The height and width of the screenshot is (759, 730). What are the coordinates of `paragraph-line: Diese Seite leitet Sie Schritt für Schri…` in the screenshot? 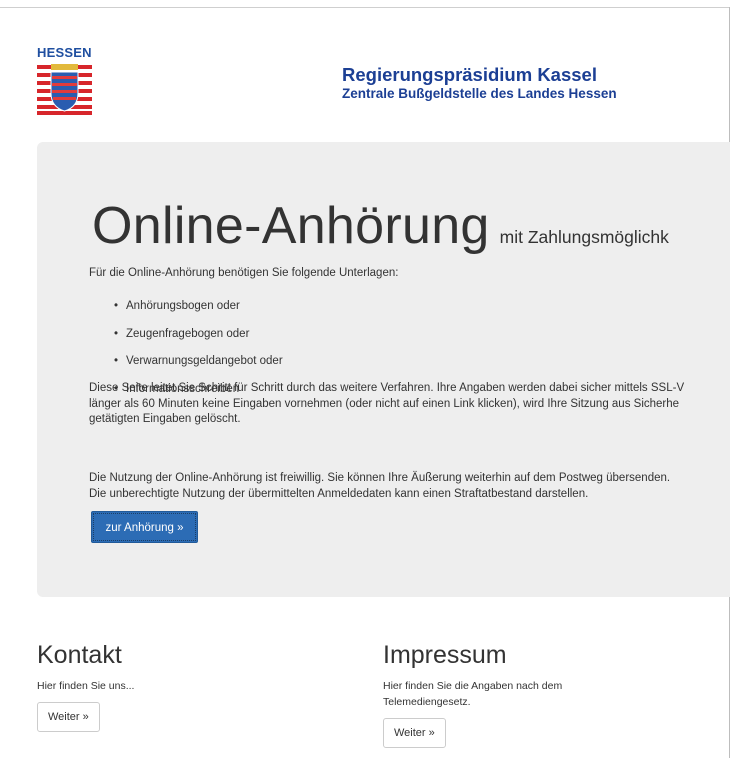 It's located at (387, 388).